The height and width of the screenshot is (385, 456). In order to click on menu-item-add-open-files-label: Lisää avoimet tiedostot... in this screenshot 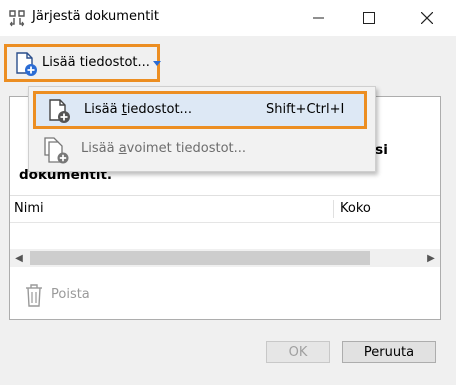, I will do `click(164, 148)`.